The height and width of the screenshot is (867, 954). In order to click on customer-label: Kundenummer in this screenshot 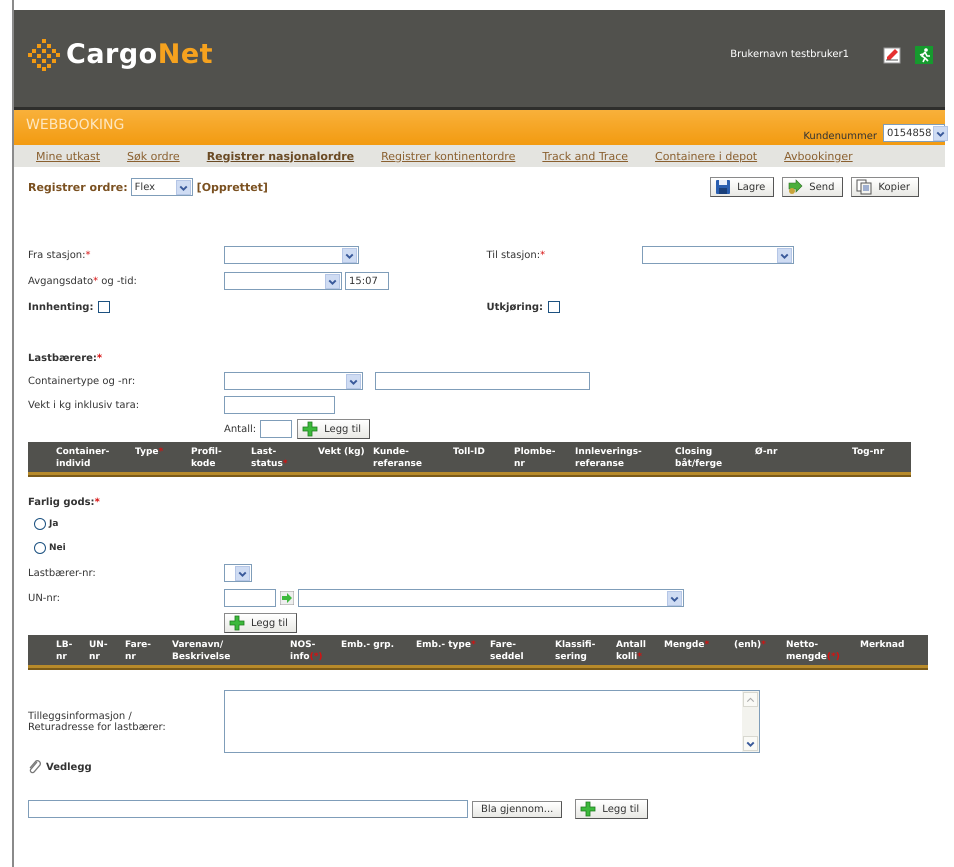, I will do `click(840, 136)`.